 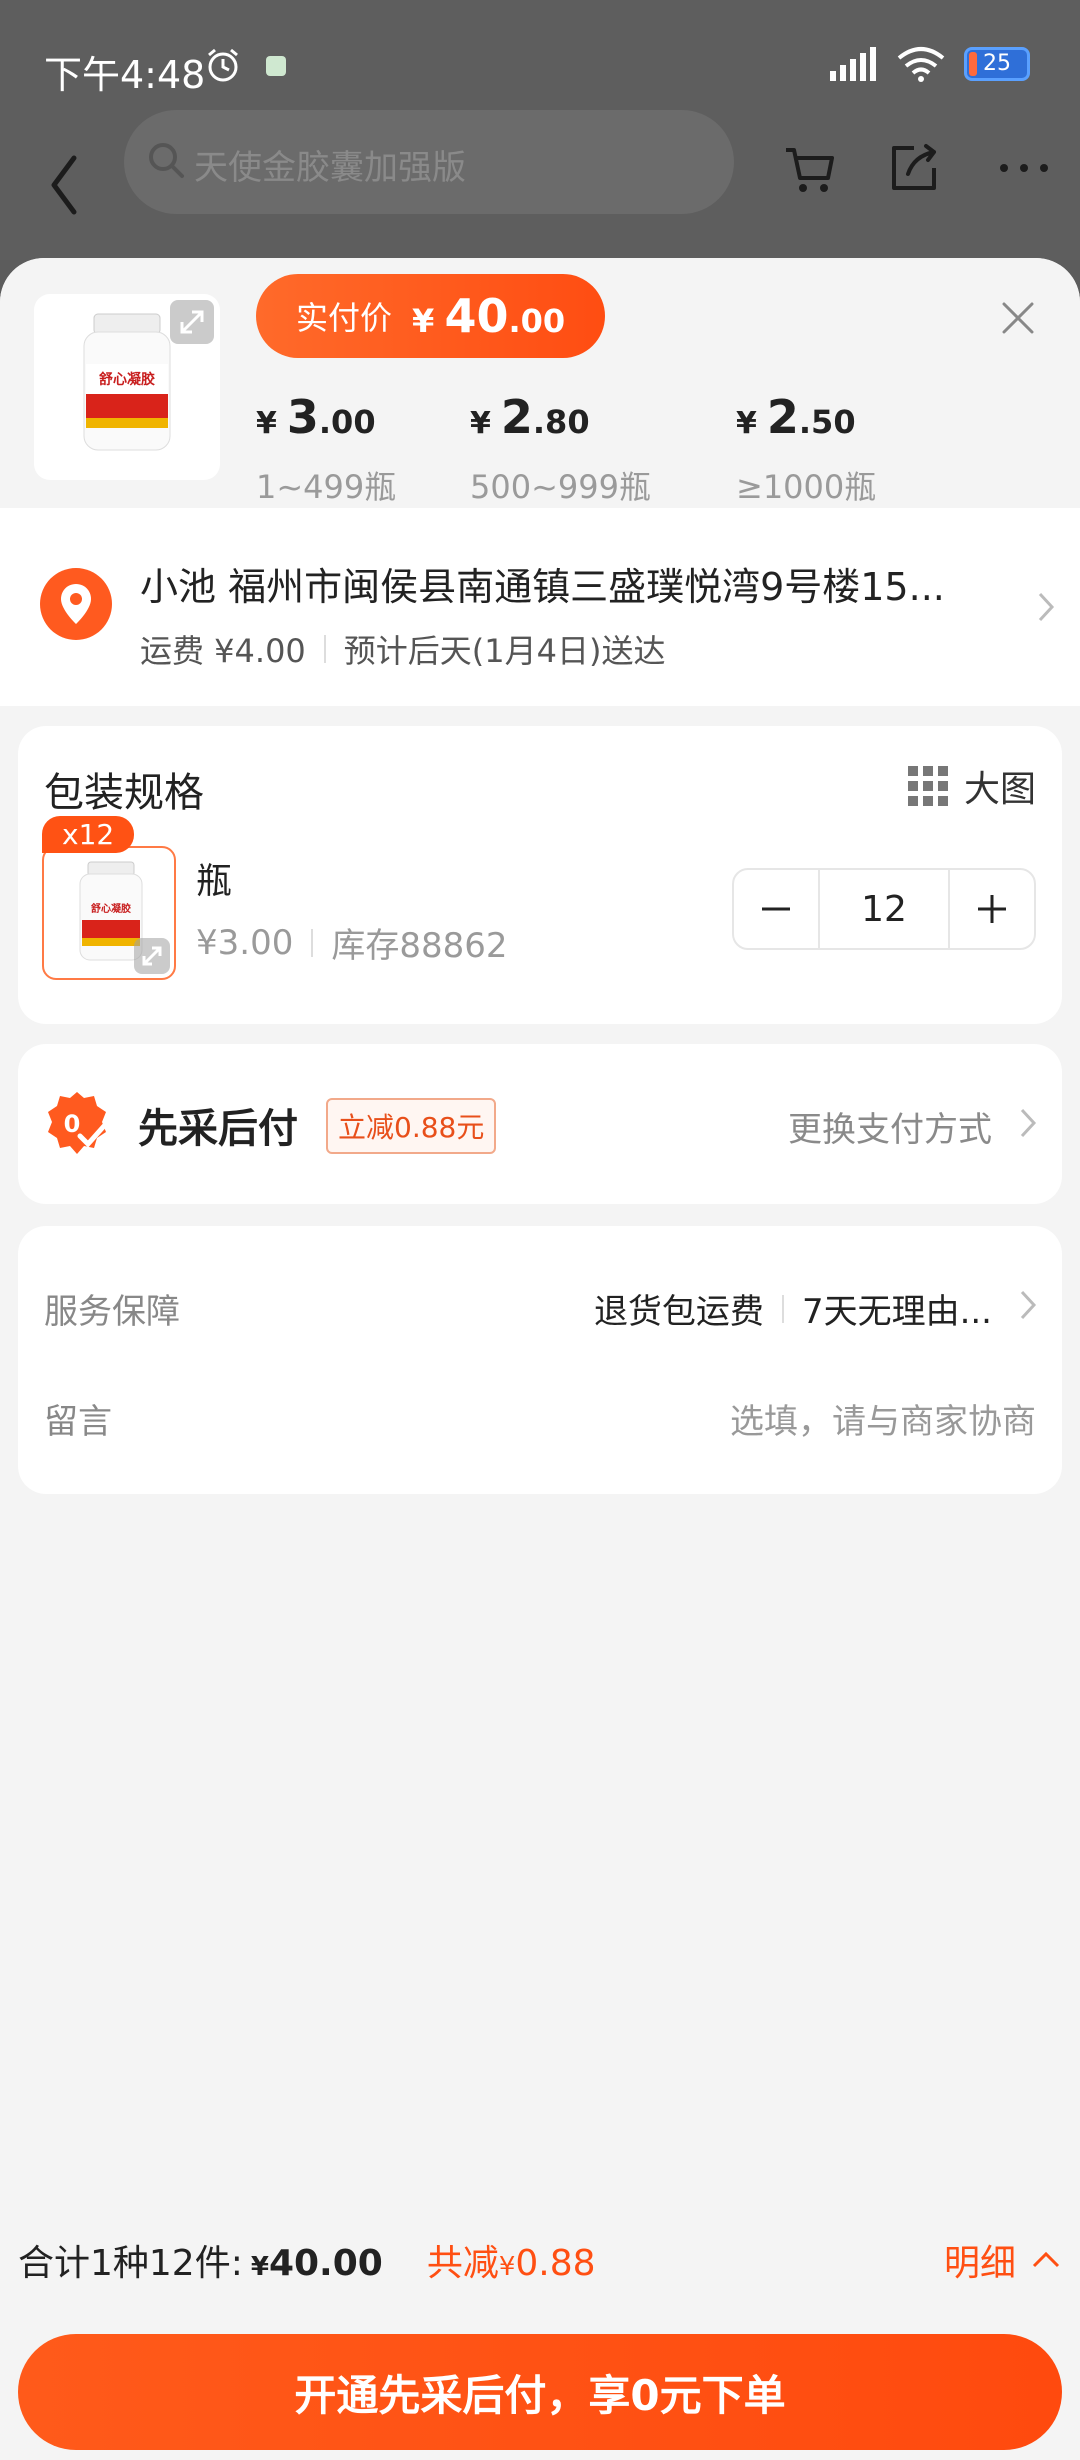 What do you see at coordinates (411, 1126) in the screenshot?
I see `payment-discount-badge: 立减0.88元` at bounding box center [411, 1126].